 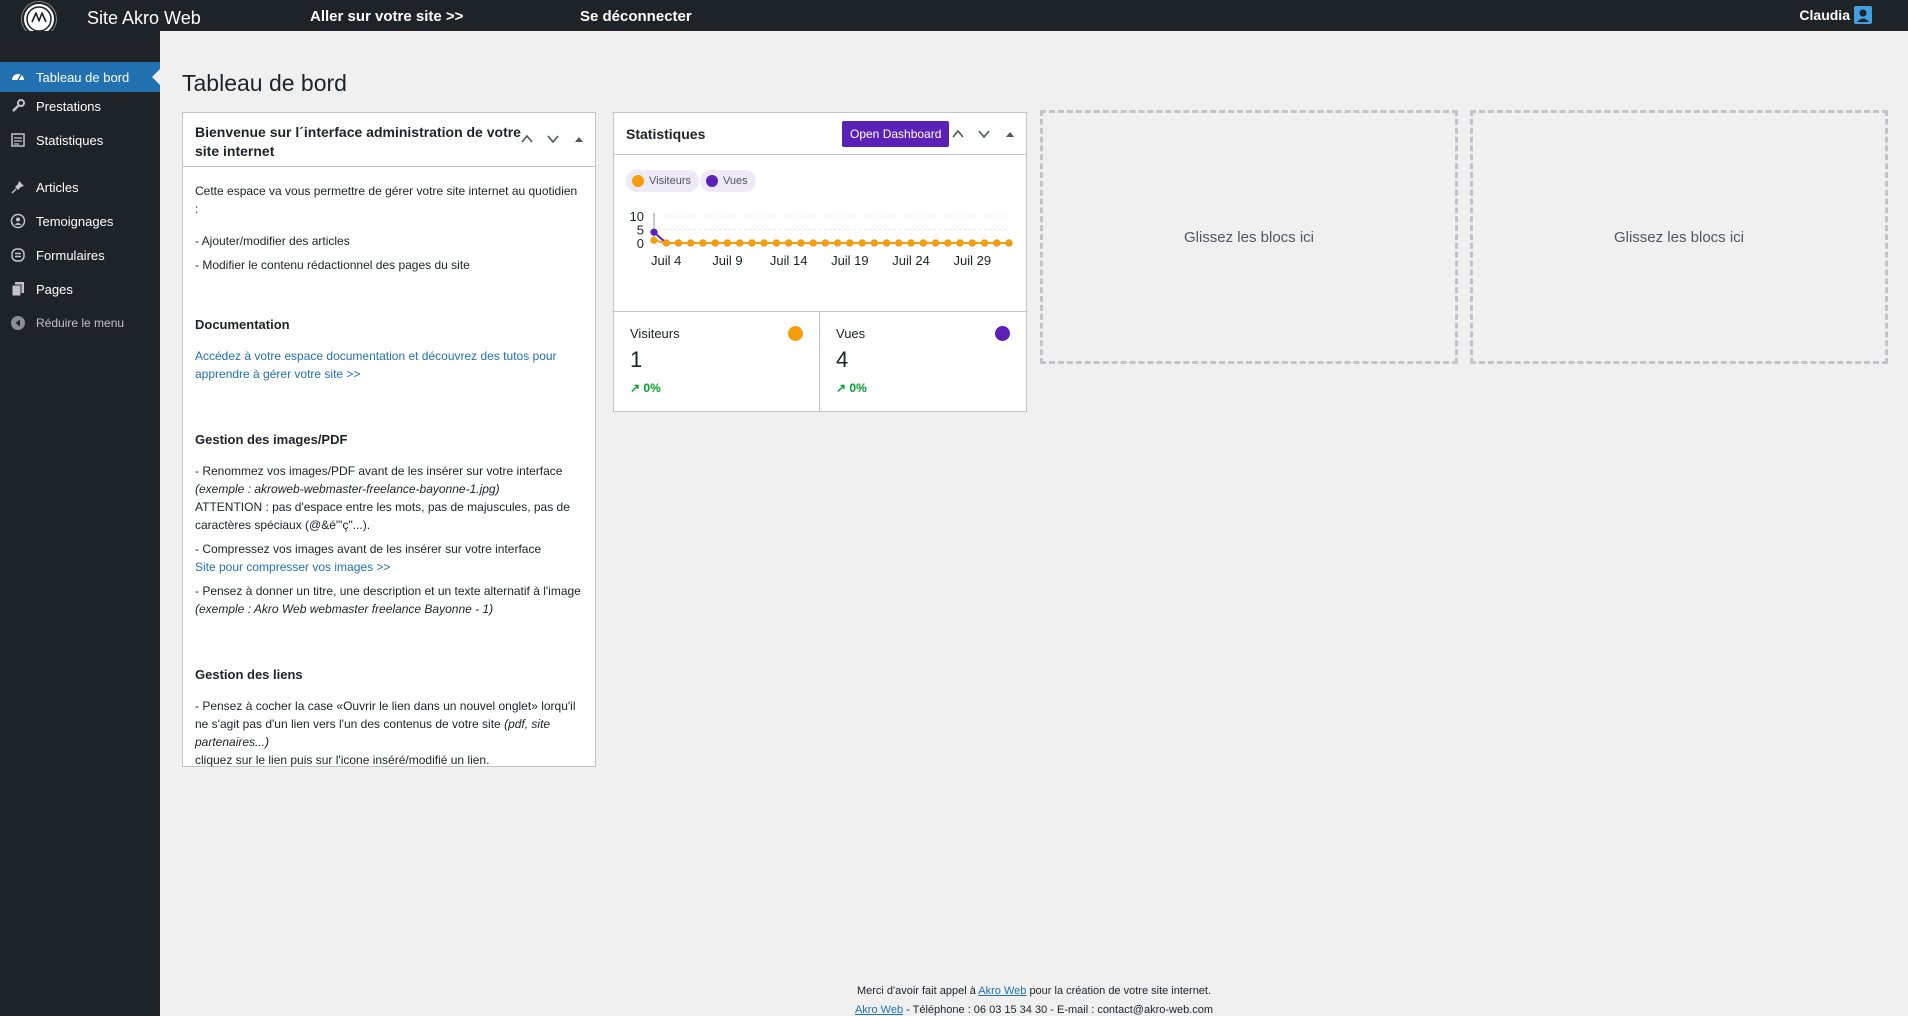 What do you see at coordinates (712, 181) in the screenshot?
I see `legend-views-swatch` at bounding box center [712, 181].